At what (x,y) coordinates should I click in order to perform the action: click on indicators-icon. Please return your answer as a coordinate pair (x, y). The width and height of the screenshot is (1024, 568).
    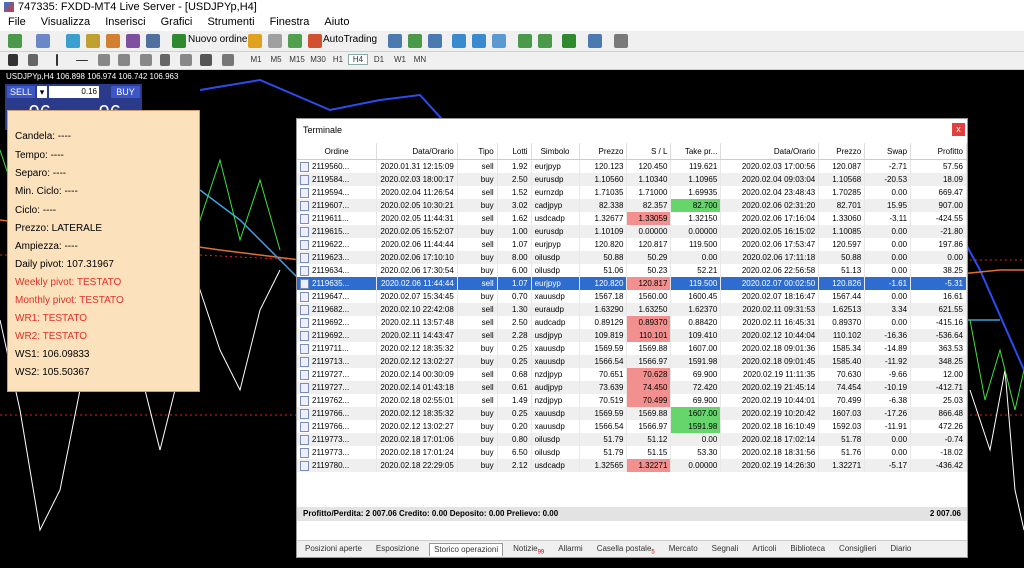
    Looking at the image, I should click on (569, 41).